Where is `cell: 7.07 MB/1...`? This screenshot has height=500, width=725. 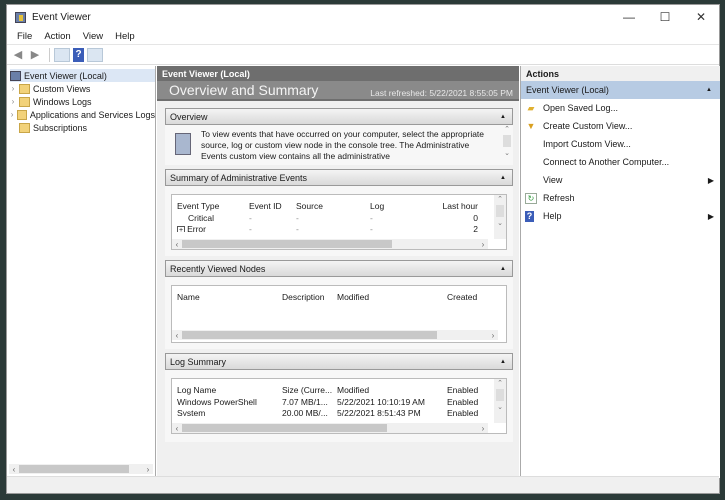
cell: 7.07 MB/1... is located at coordinates (305, 402).